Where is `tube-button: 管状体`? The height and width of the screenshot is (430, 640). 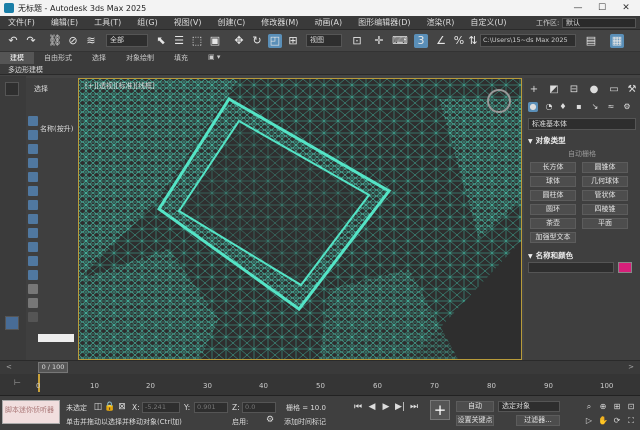
tube-button: 管状体 is located at coordinates (605, 195).